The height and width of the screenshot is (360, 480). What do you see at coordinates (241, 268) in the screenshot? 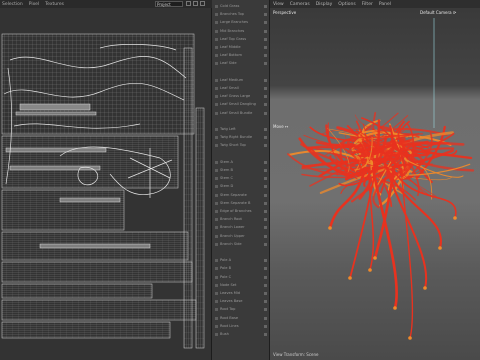
I see `list-item: Pole B` at bounding box center [241, 268].